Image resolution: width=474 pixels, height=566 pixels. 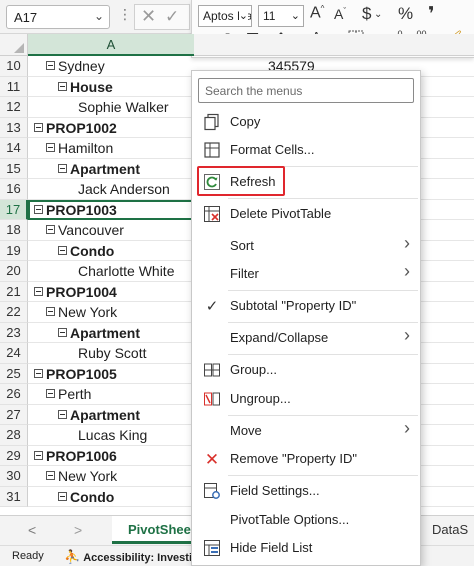 What do you see at coordinates (14, 148) in the screenshot?
I see `row-number: 14` at bounding box center [14, 148].